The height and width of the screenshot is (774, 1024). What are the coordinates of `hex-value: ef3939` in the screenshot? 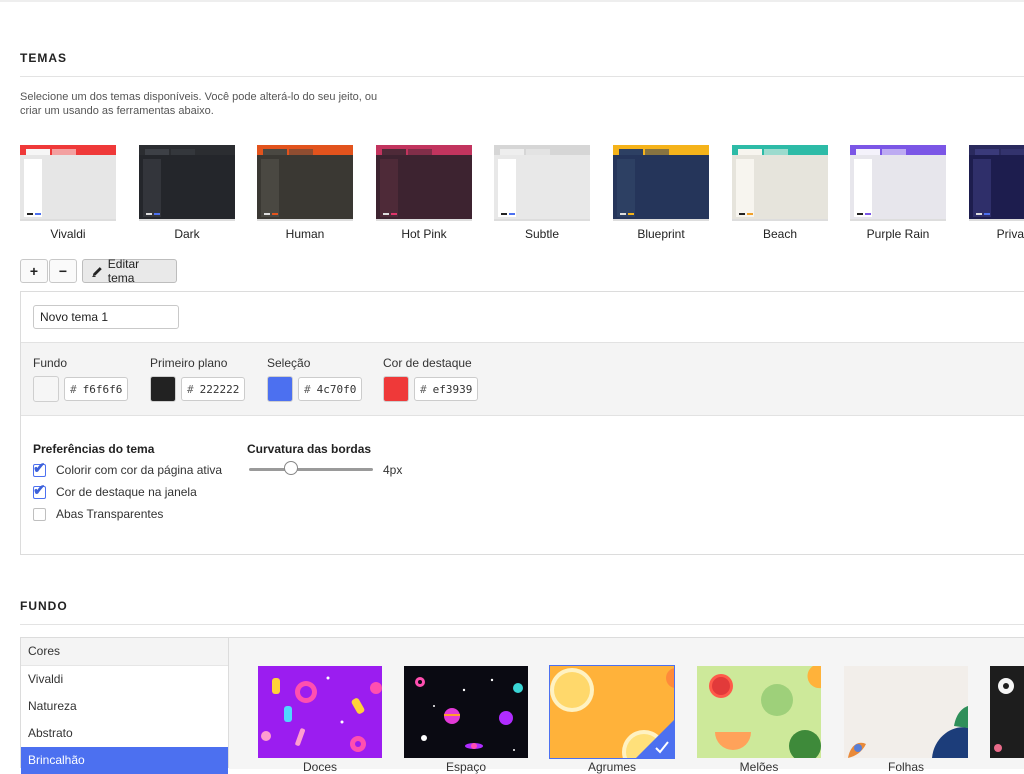 It's located at (452, 389).